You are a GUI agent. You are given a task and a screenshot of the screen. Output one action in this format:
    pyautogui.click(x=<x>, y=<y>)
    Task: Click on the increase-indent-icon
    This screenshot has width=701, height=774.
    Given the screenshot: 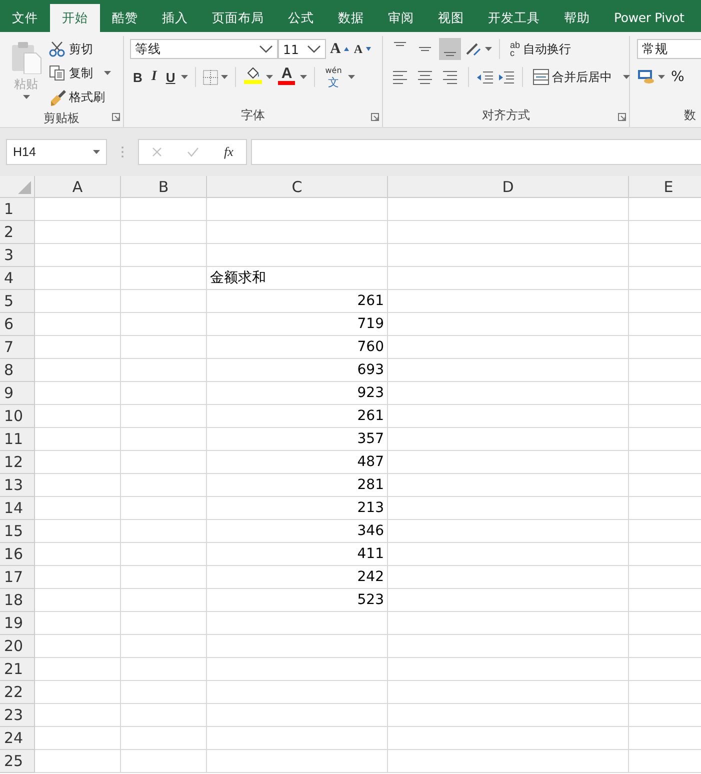 What is the action you would take?
    pyautogui.click(x=506, y=77)
    